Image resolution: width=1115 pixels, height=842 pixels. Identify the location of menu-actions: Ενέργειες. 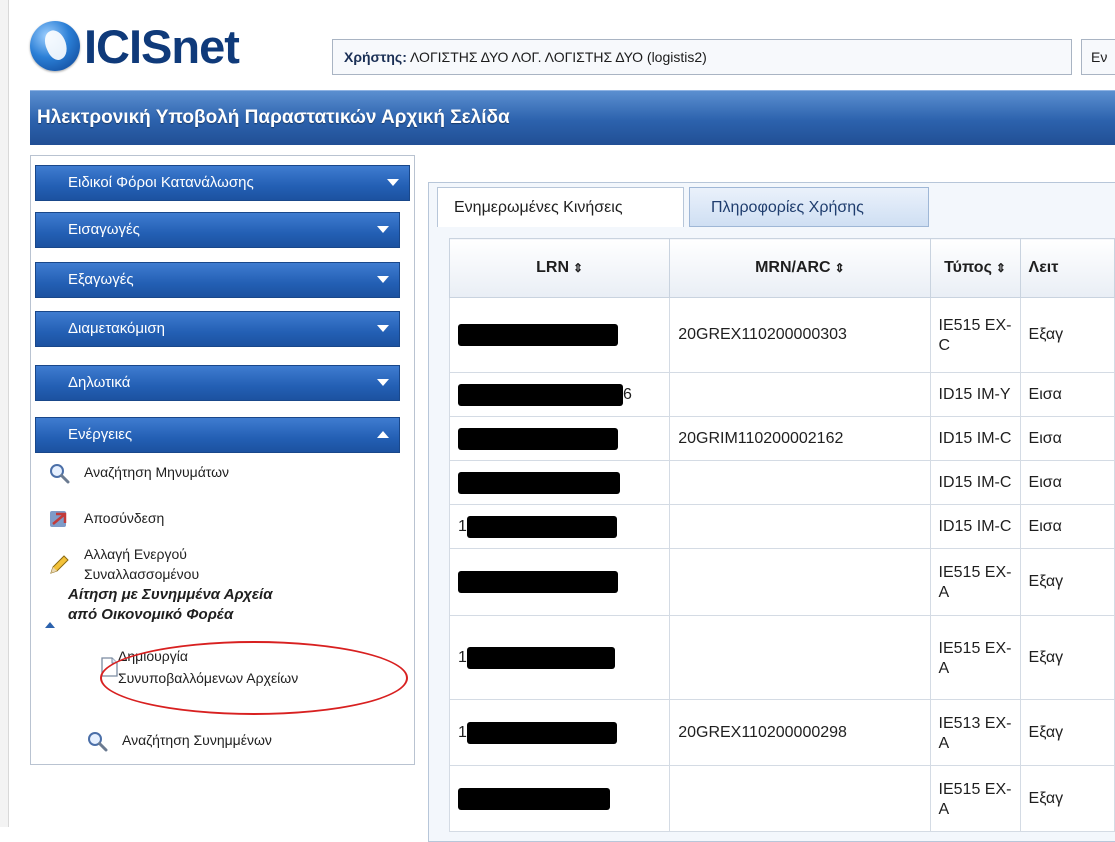
(217, 435).